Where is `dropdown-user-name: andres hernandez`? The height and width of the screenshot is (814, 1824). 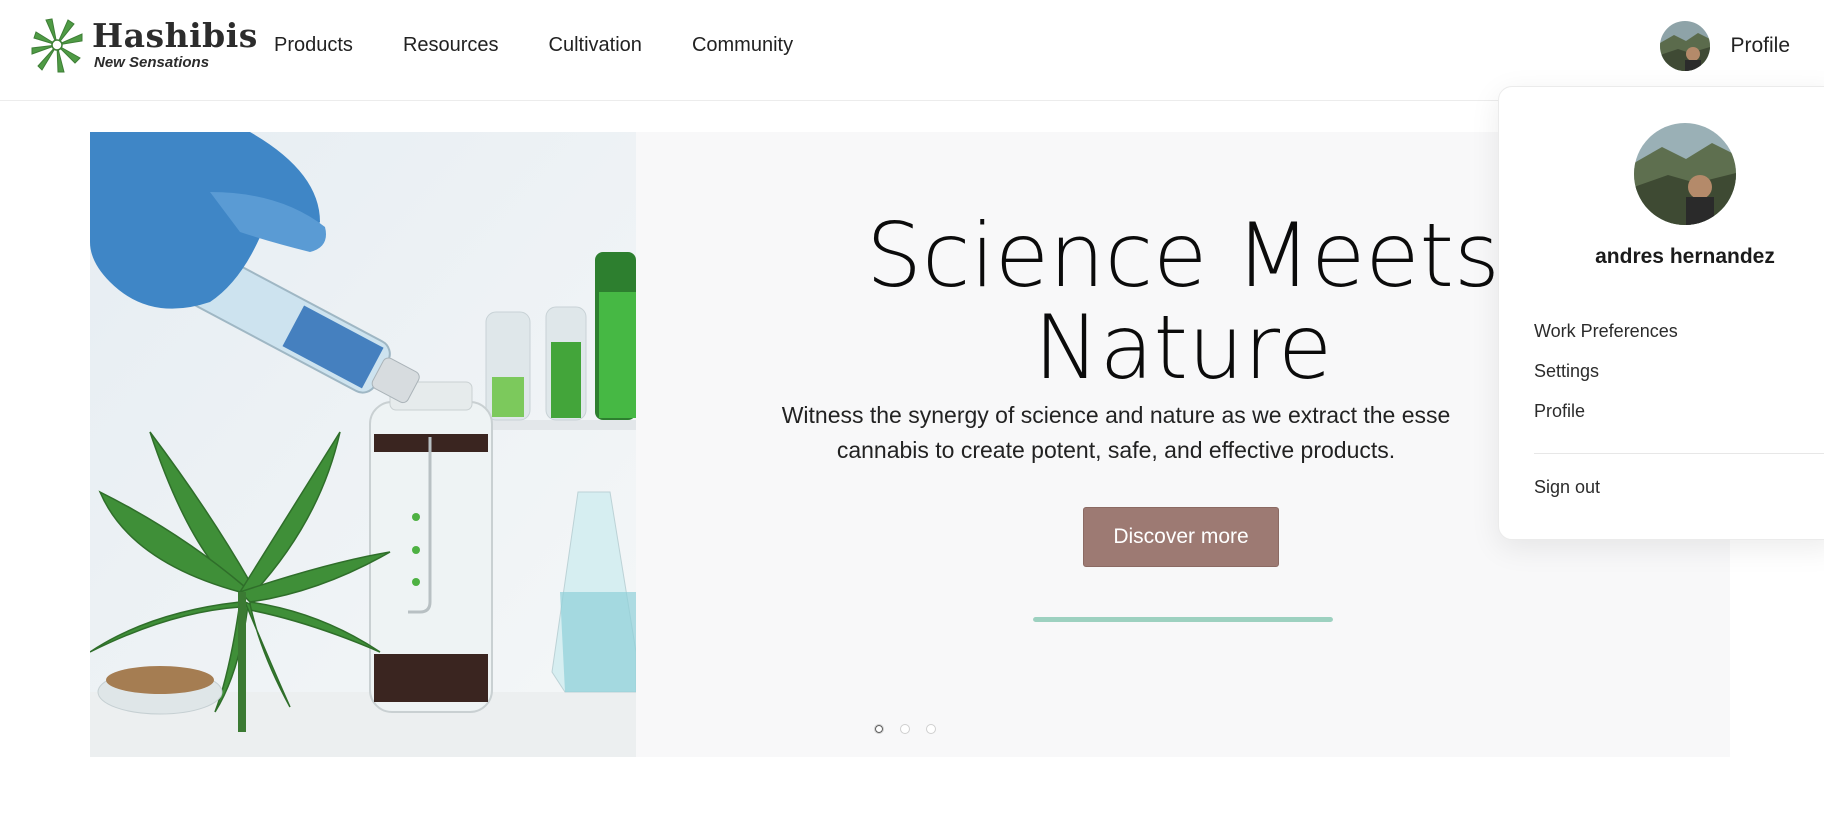
dropdown-user-name: andres hernandez is located at coordinates (1685, 256).